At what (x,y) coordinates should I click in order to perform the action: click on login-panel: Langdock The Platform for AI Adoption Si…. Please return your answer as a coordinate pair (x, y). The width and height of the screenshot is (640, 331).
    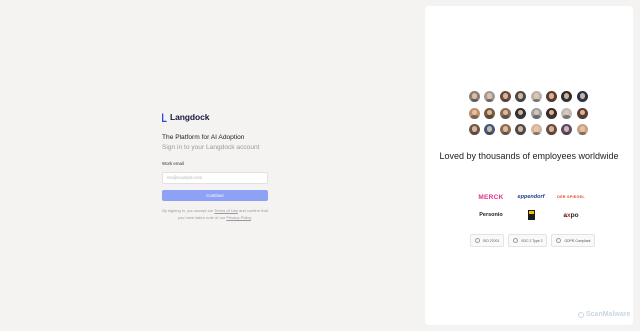
    Looking at the image, I should click on (215, 166).